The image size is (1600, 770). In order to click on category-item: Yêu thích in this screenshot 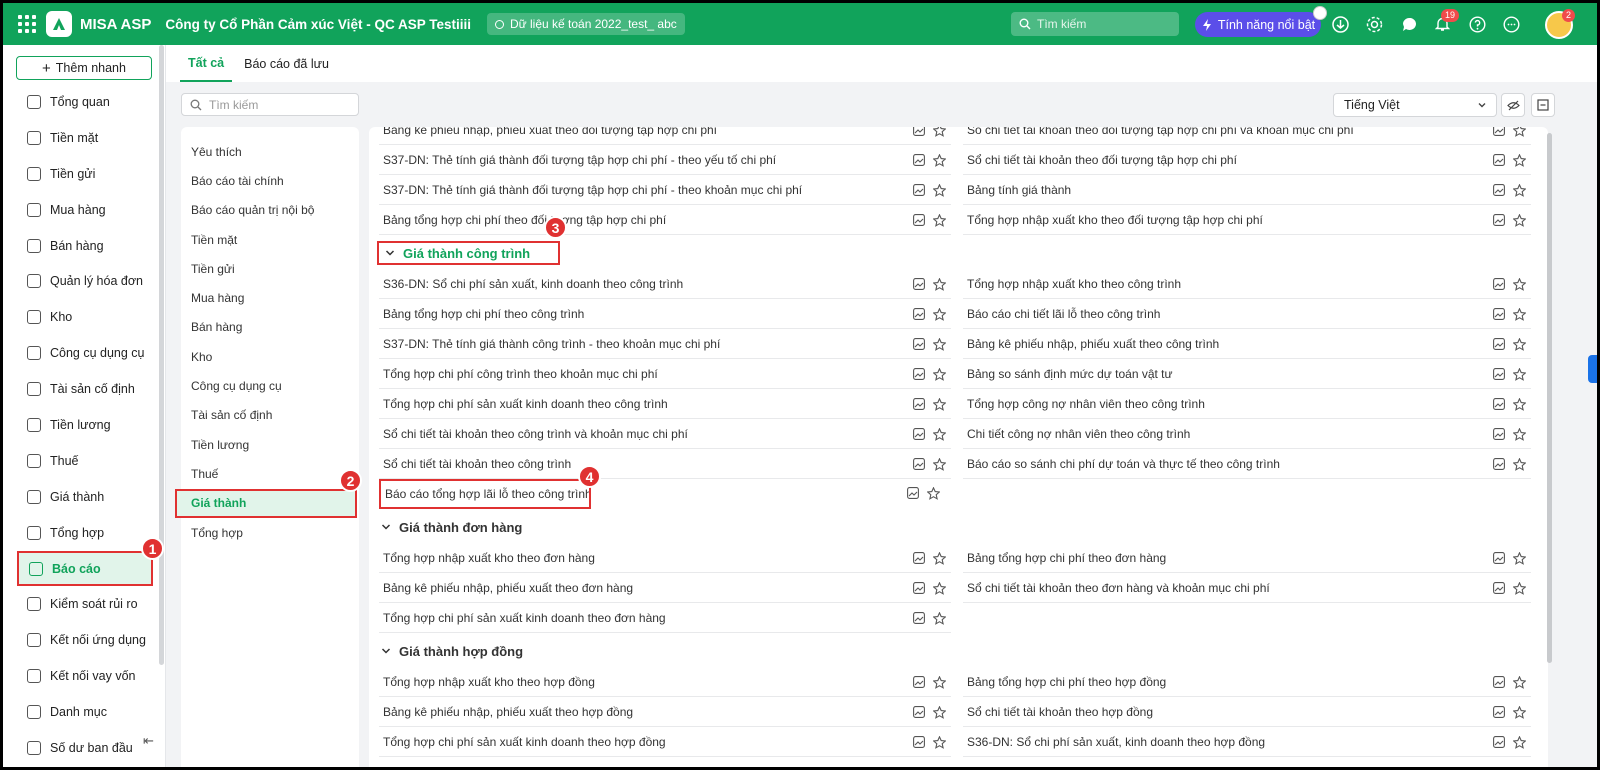, I will do `click(270, 151)`.